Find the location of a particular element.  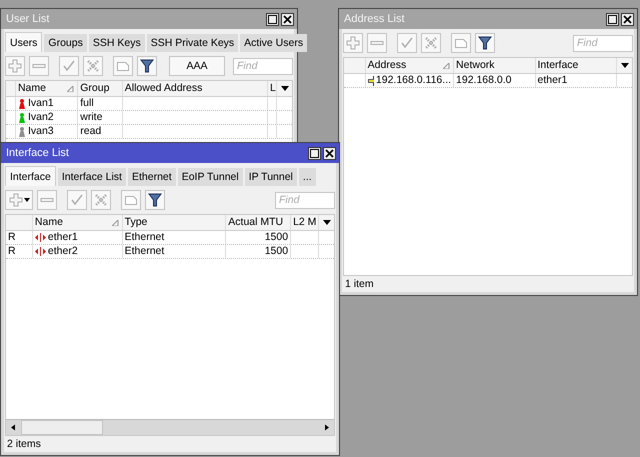

column-header: Network is located at coordinates (495, 65).